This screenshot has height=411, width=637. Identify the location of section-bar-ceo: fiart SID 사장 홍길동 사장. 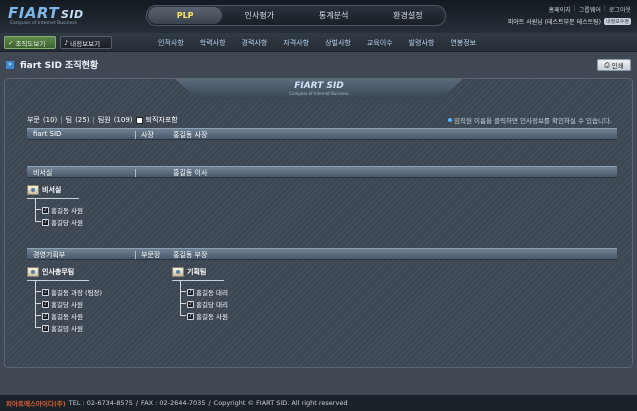
(322, 134).